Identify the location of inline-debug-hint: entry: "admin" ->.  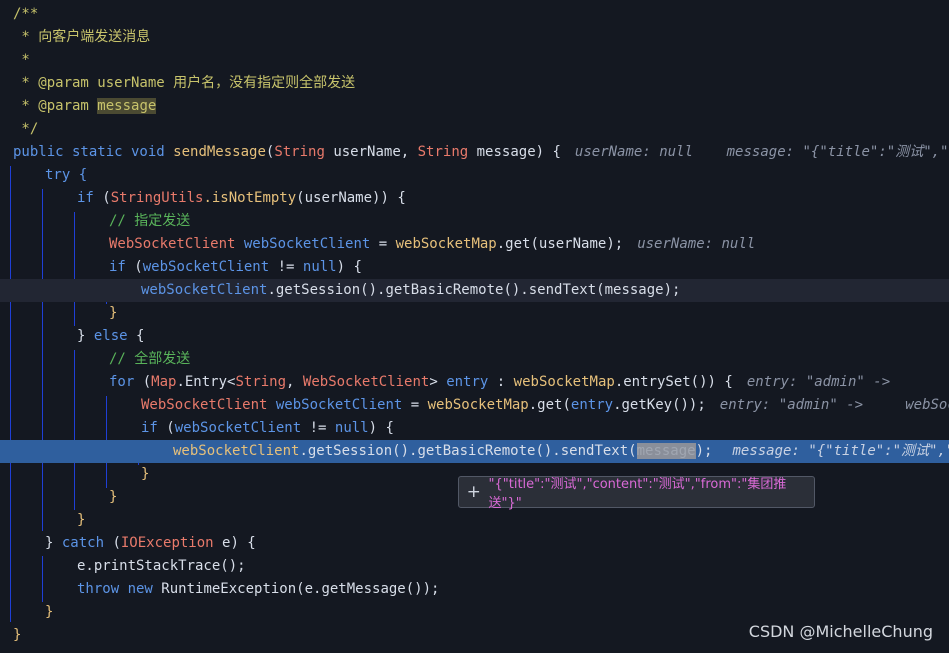
(818, 382).